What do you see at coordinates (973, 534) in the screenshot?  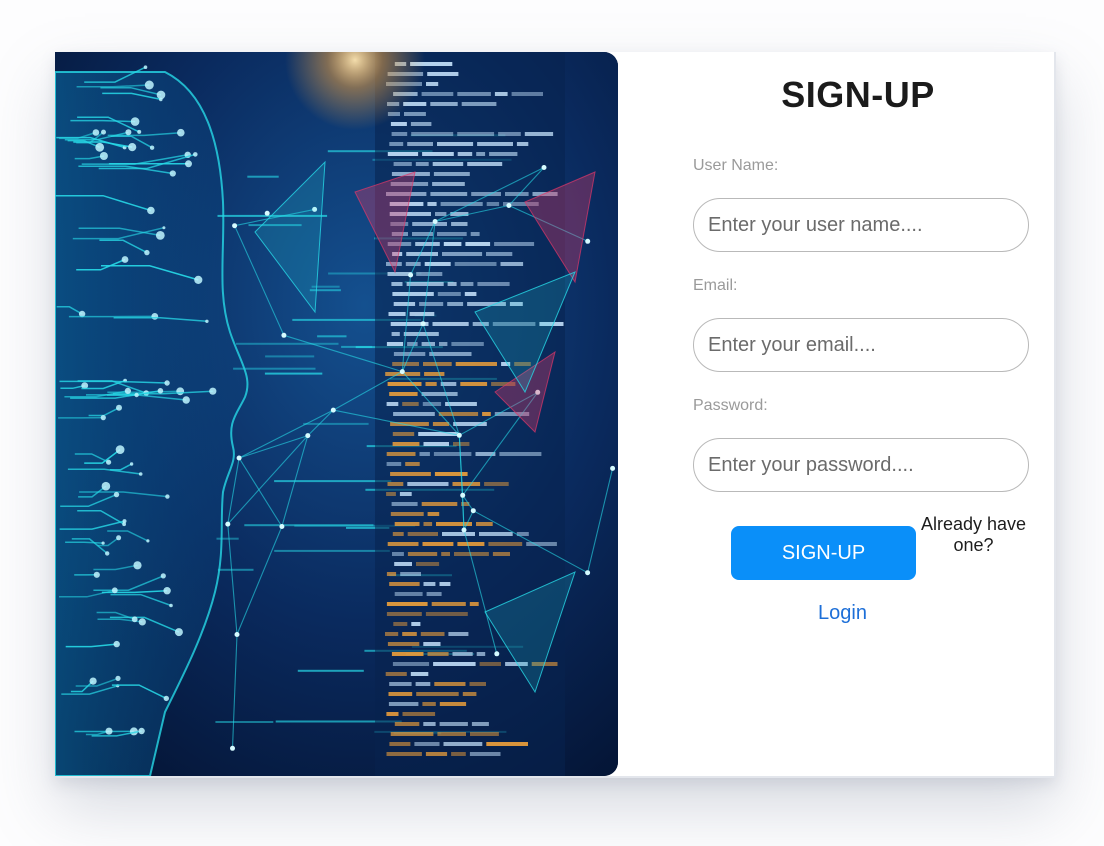 I see `already-have-account-text: Already have one?` at bounding box center [973, 534].